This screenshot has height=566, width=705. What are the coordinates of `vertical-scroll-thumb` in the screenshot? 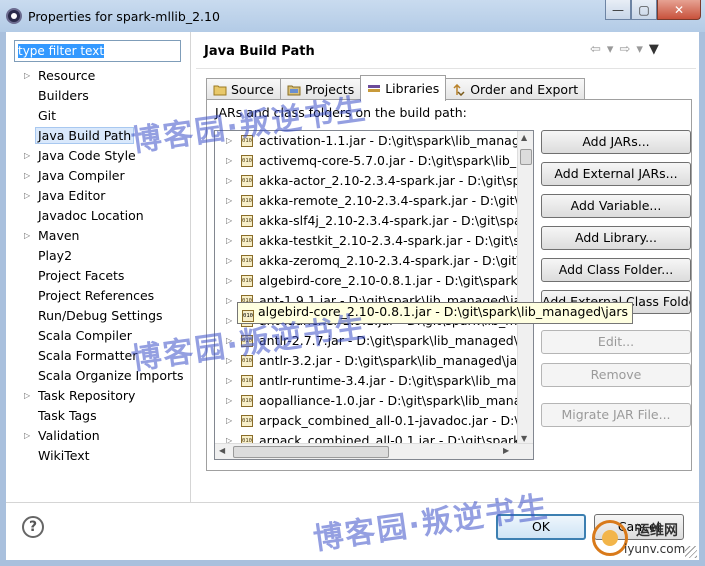 It's located at (526, 157).